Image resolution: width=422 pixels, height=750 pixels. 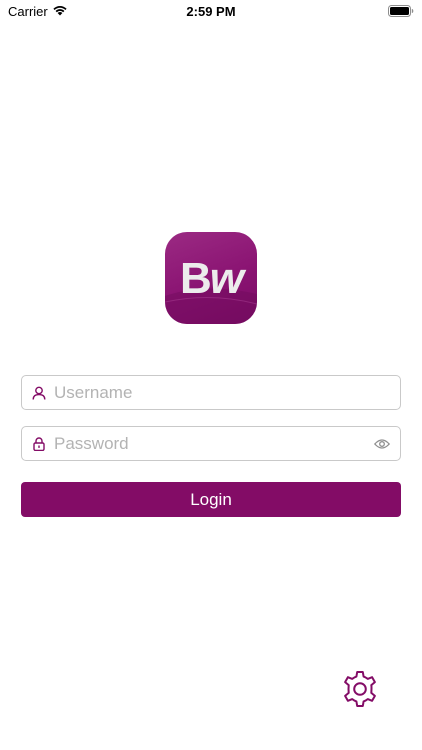 What do you see at coordinates (382, 444) in the screenshot?
I see `eye-icon` at bounding box center [382, 444].